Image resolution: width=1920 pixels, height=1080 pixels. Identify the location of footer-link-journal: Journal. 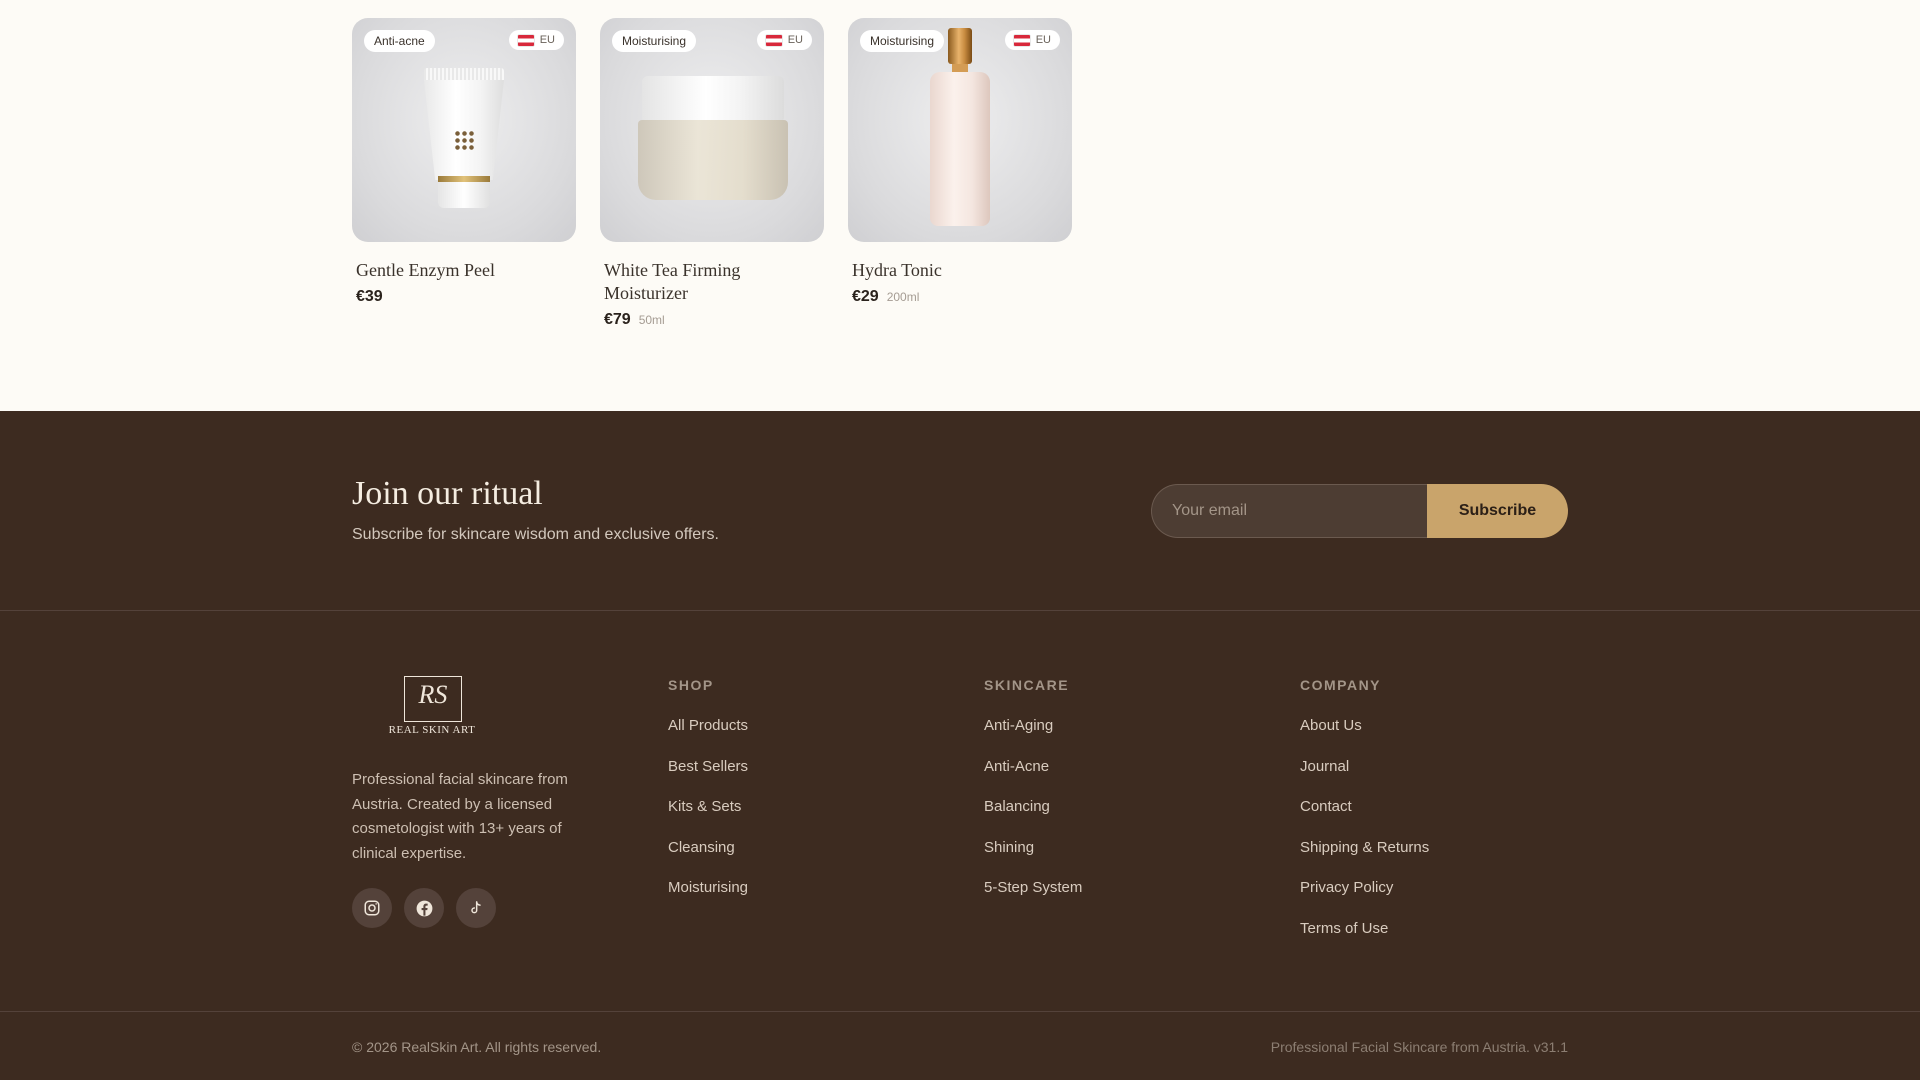
(1364, 778).